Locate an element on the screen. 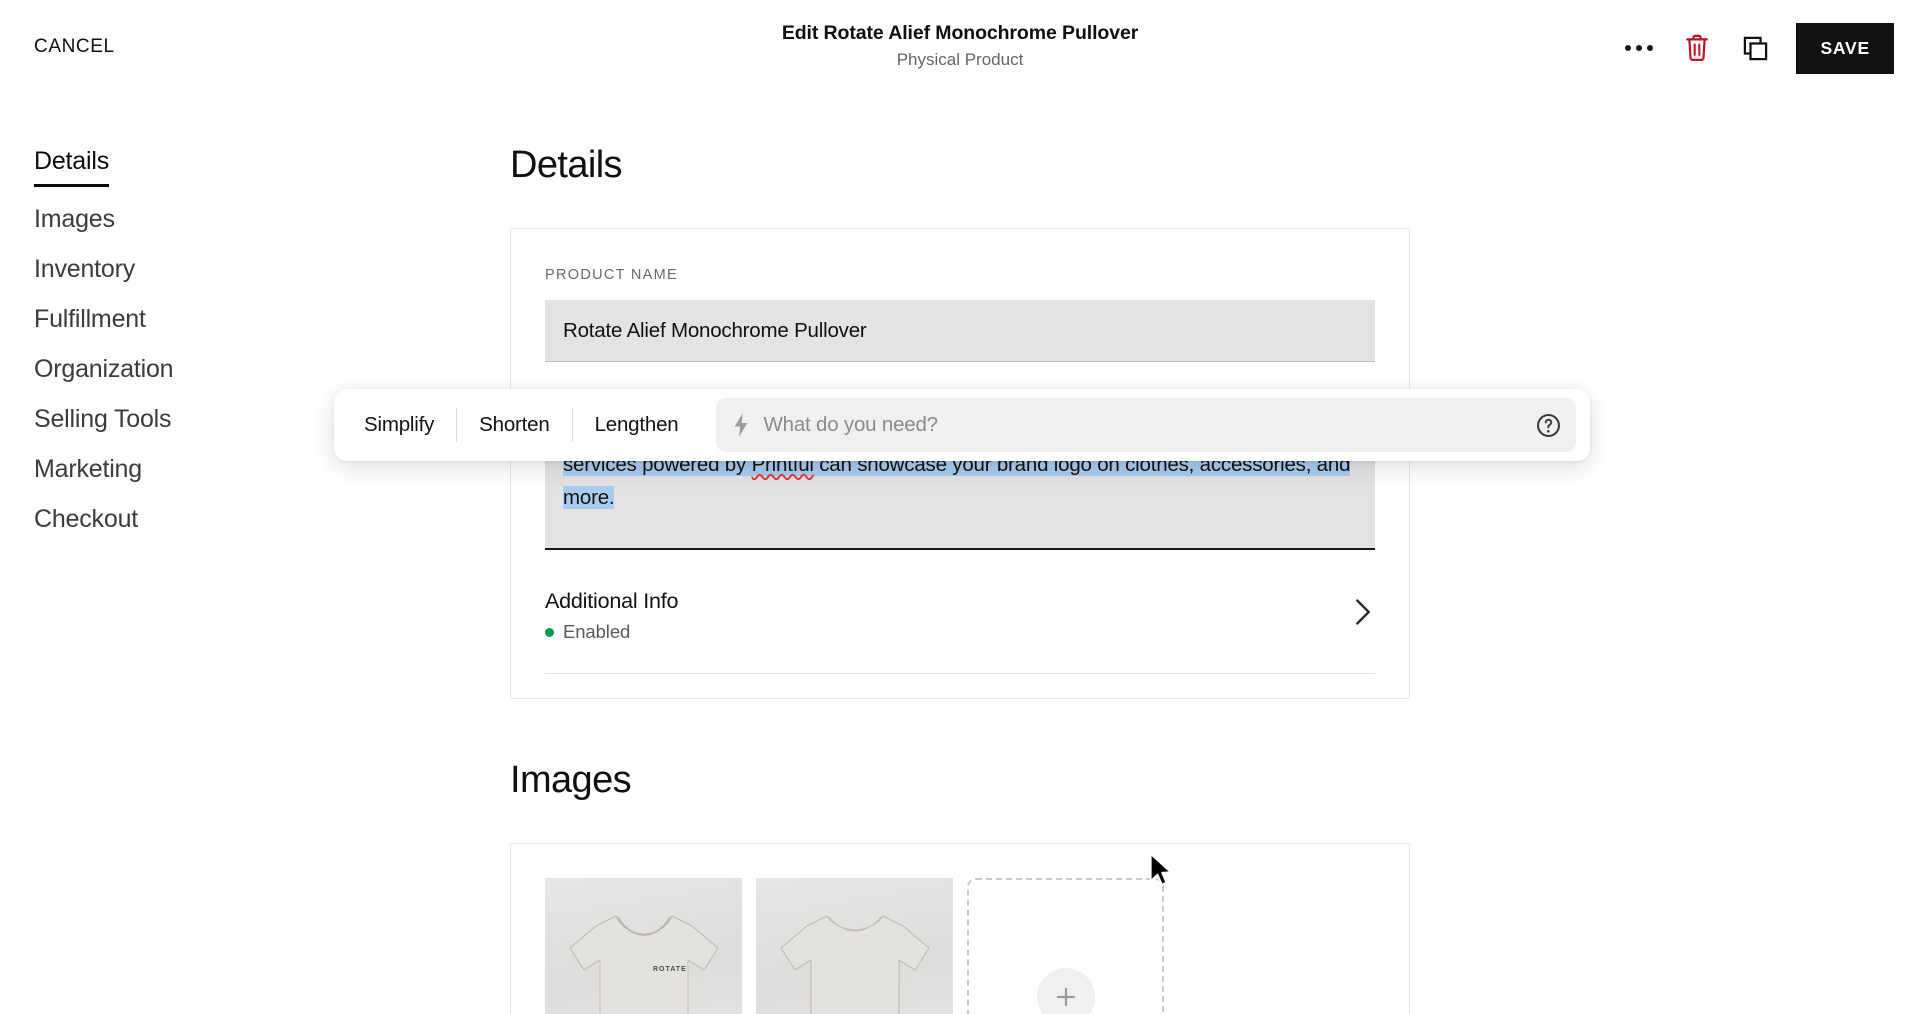 The height and width of the screenshot is (1014, 1920). sidebar-item-inventory: Inventory is located at coordinates (180, 269).